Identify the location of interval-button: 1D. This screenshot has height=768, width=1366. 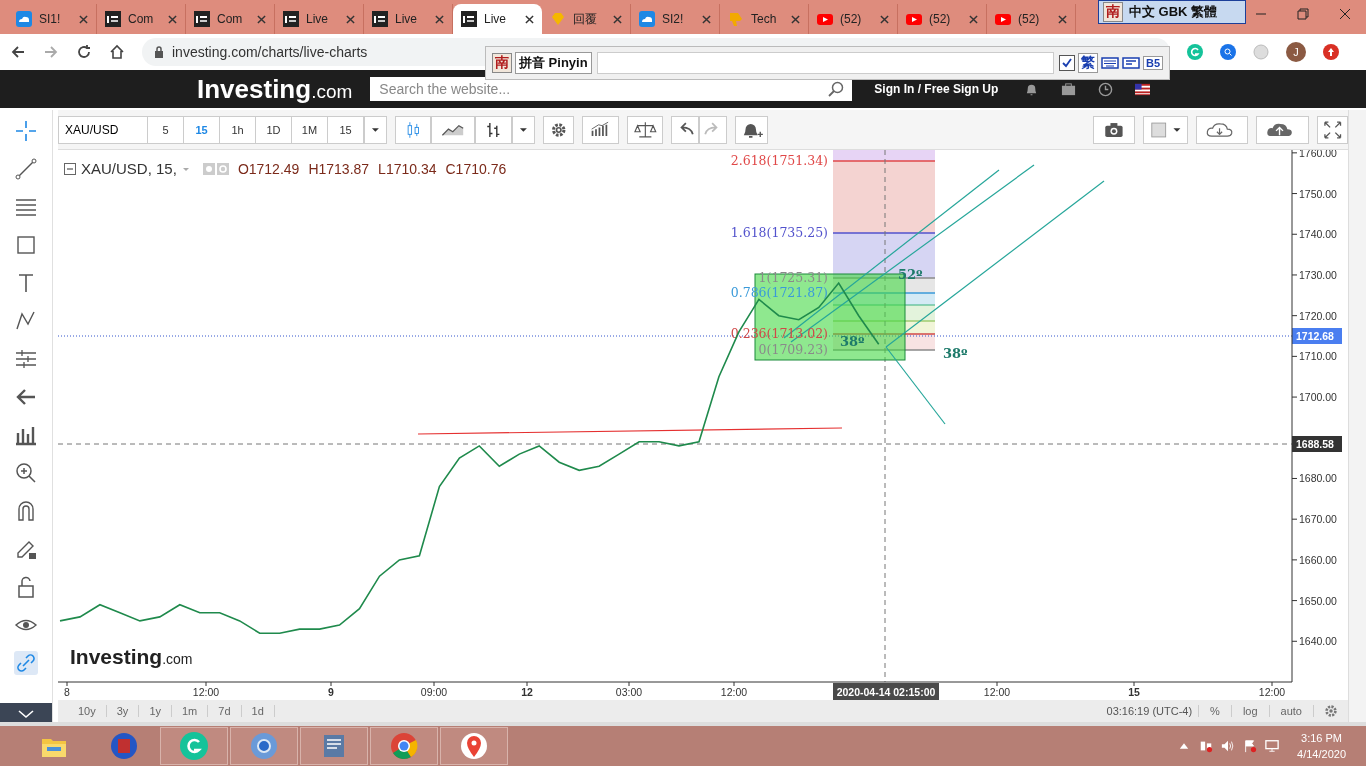
(274, 129).